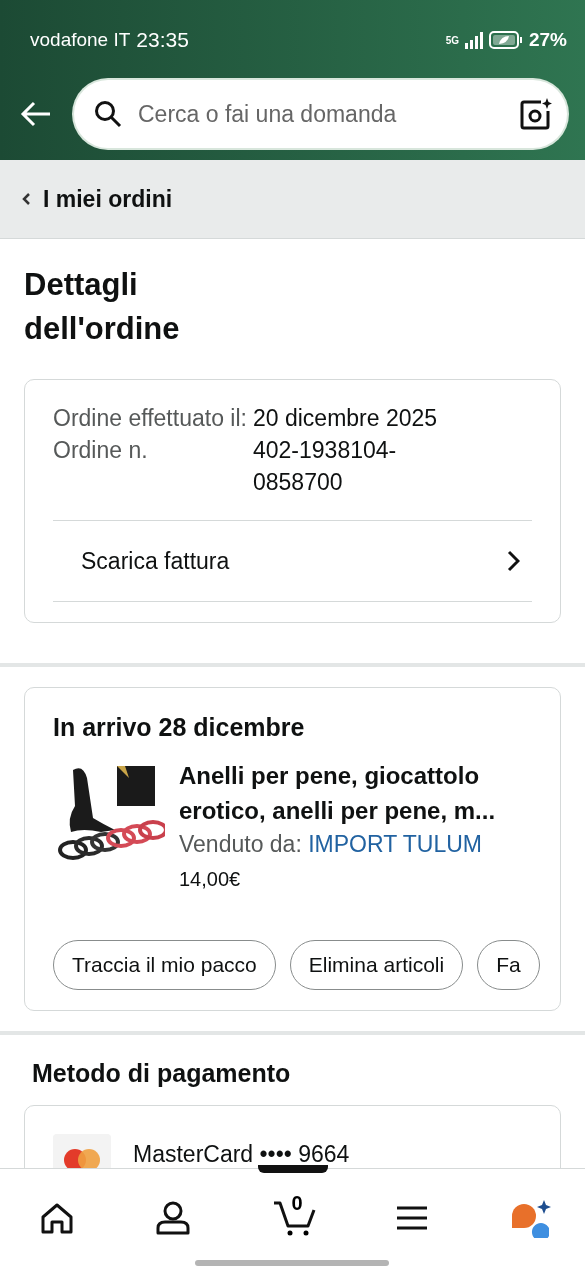  I want to click on section-heading: Metodo di pagamento, so click(161, 1073).